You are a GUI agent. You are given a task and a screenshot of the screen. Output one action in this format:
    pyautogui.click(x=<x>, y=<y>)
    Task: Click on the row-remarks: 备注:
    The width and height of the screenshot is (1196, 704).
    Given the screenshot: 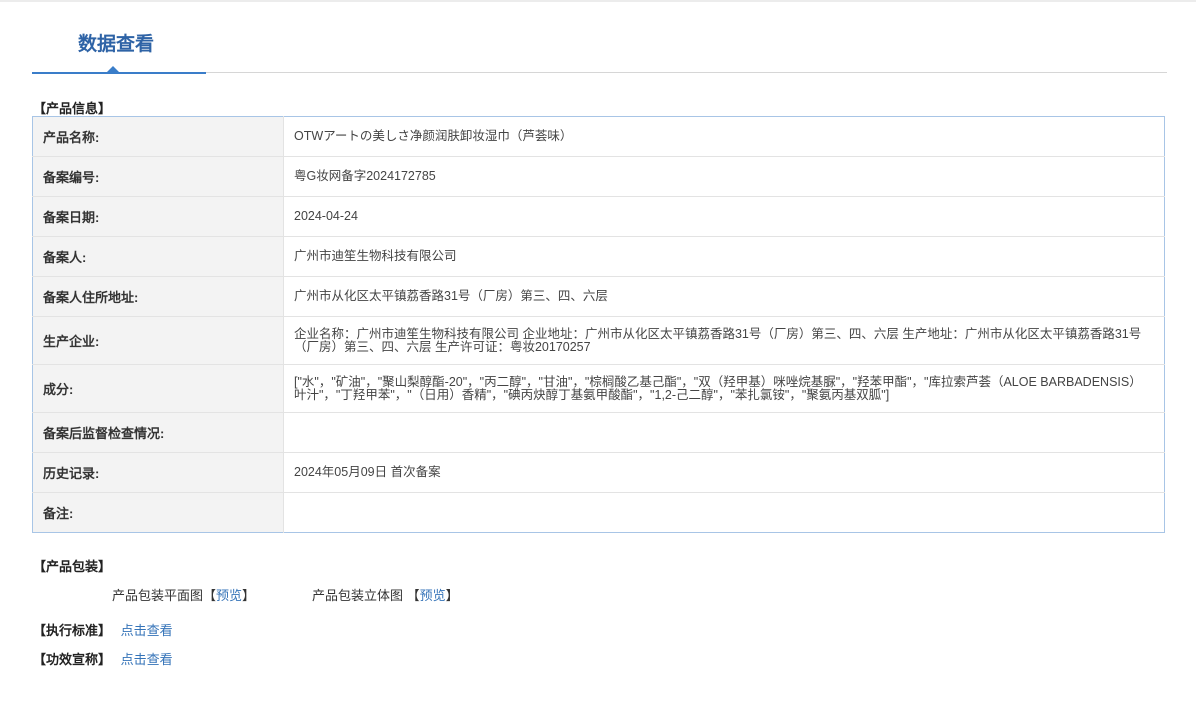 What is the action you would take?
    pyautogui.click(x=598, y=512)
    